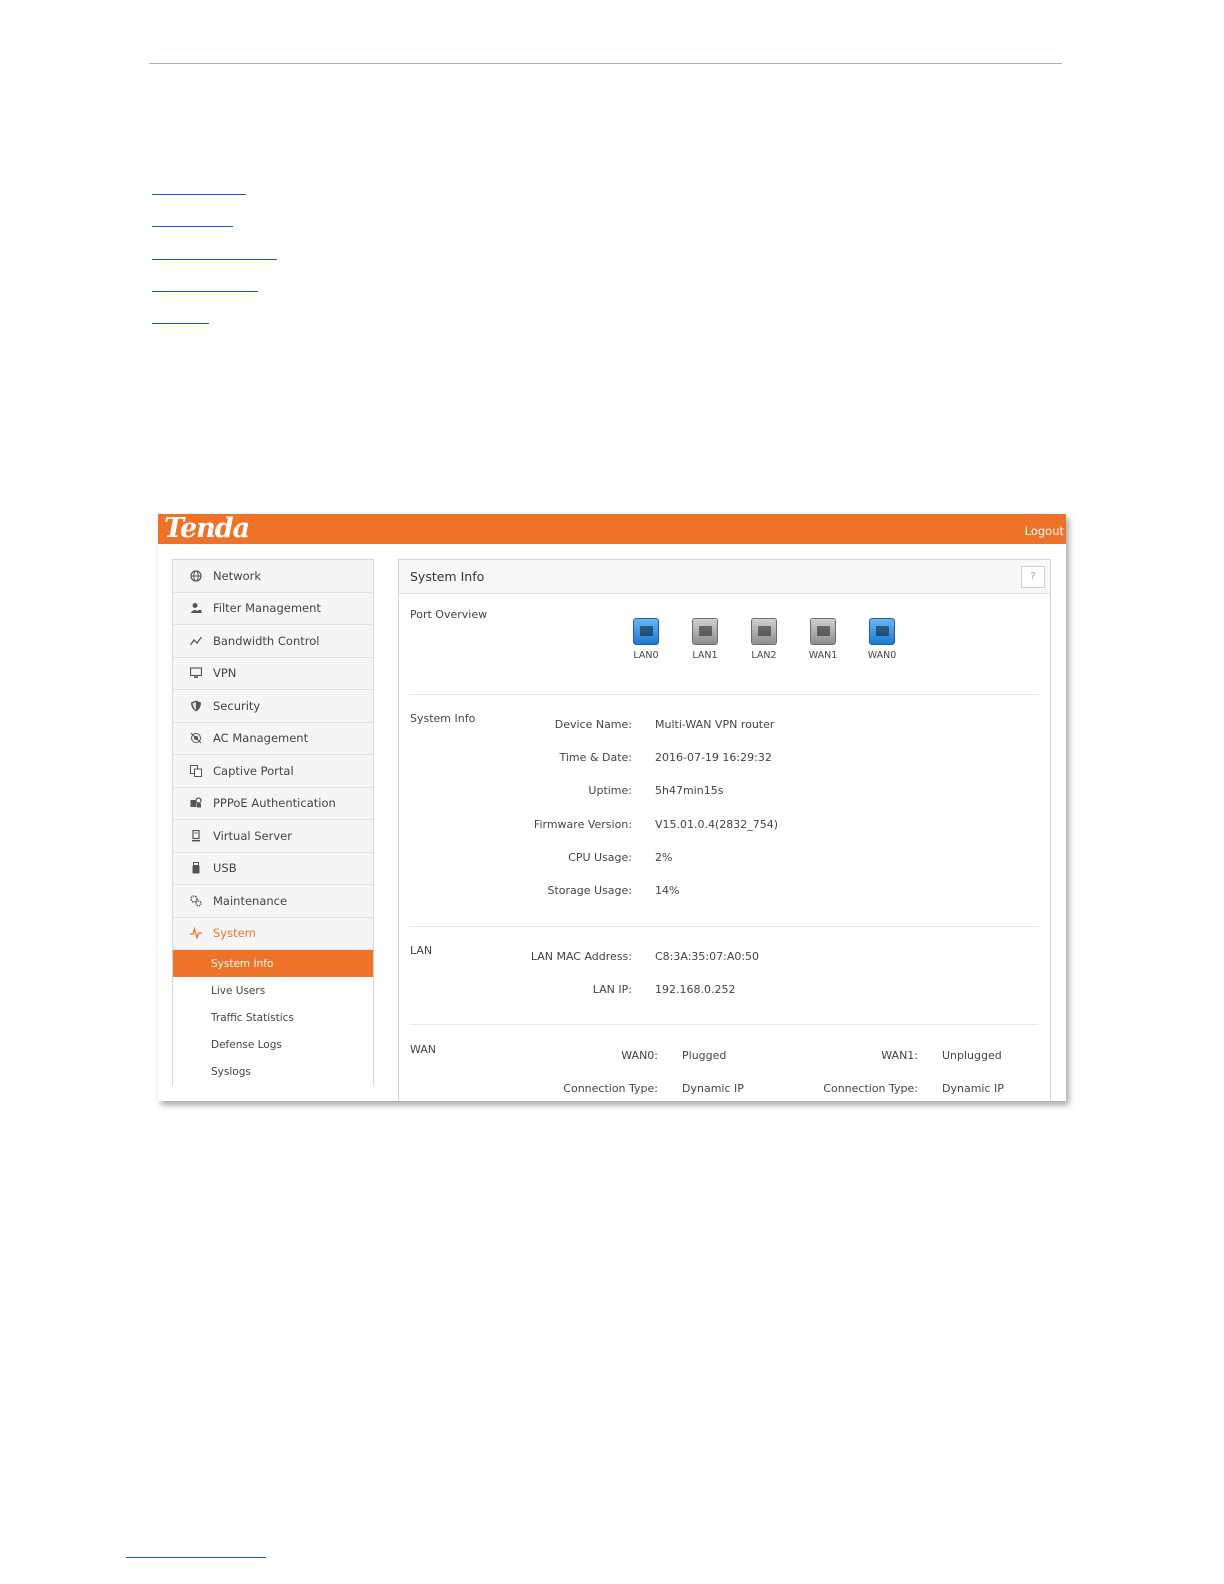 This screenshot has height=1584, width=1224. What do you see at coordinates (610, 1088) in the screenshot?
I see `wan0-connection-type-label: Connection Type:` at bounding box center [610, 1088].